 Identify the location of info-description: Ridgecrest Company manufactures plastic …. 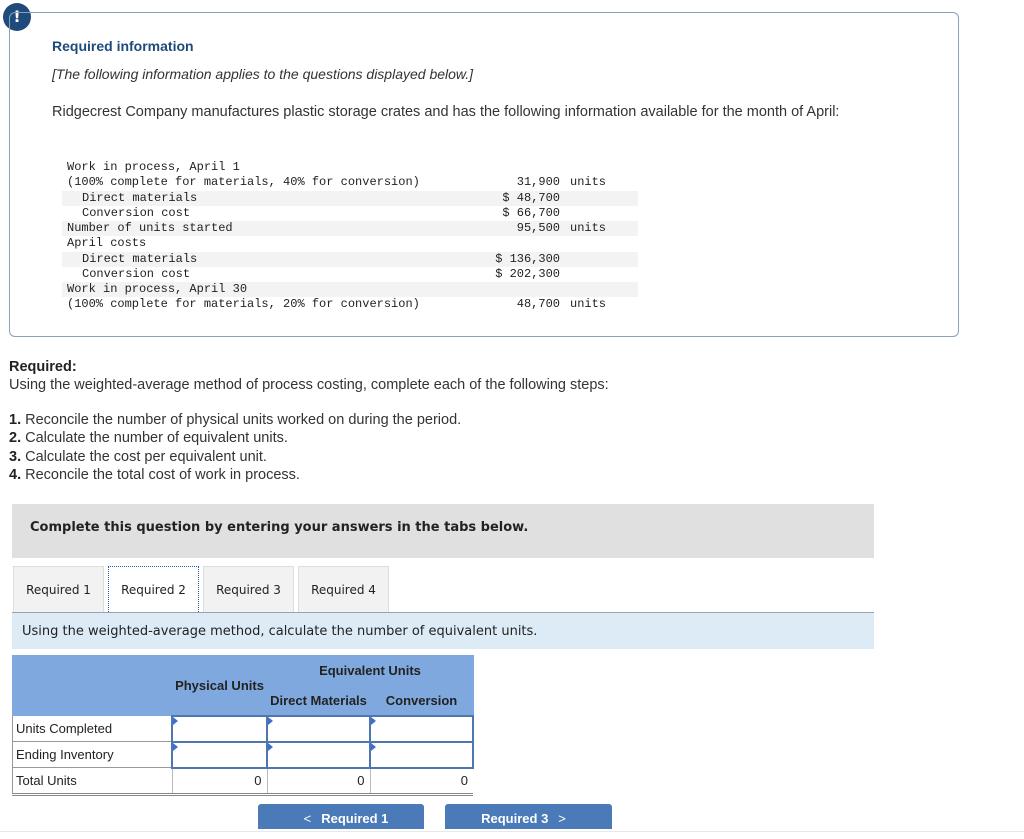
(446, 112).